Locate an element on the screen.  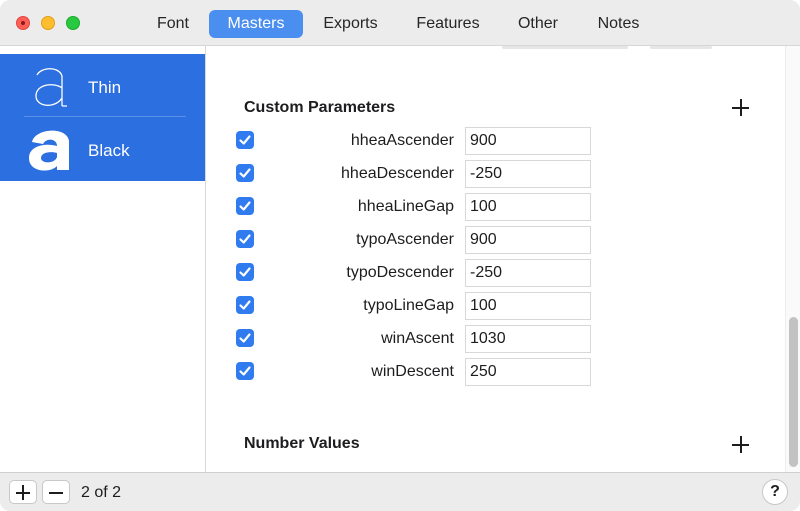
minus-icon is located at coordinates (56, 493).